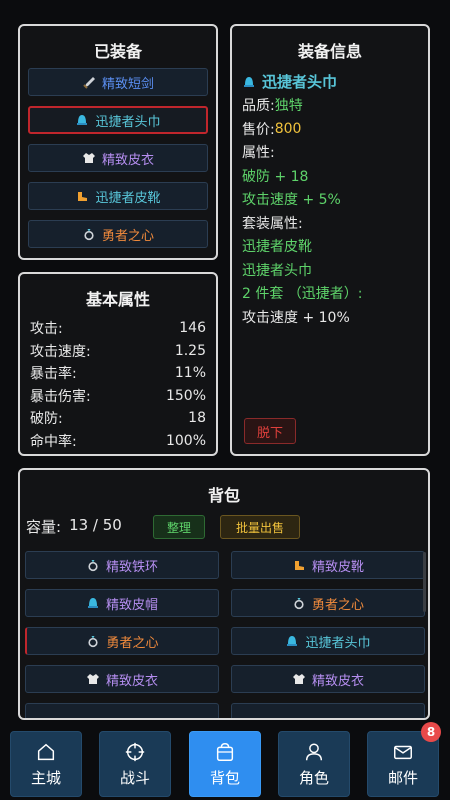 The height and width of the screenshot is (800, 450). Describe the element at coordinates (117, 299) in the screenshot. I see `stats-title: 基本属性` at that location.